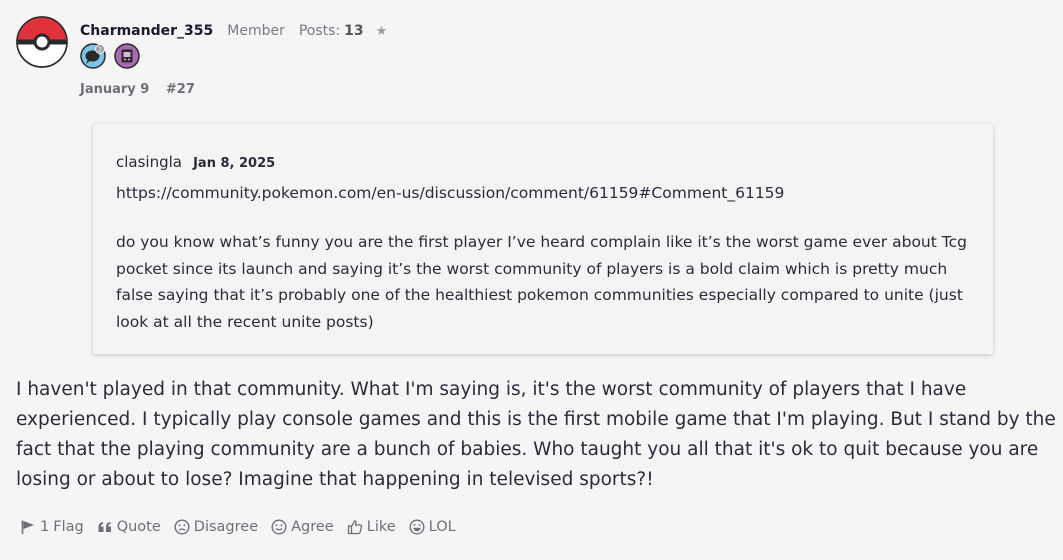 Image resolution: width=1063 pixels, height=560 pixels. I want to click on agree-button: Agree, so click(302, 527).